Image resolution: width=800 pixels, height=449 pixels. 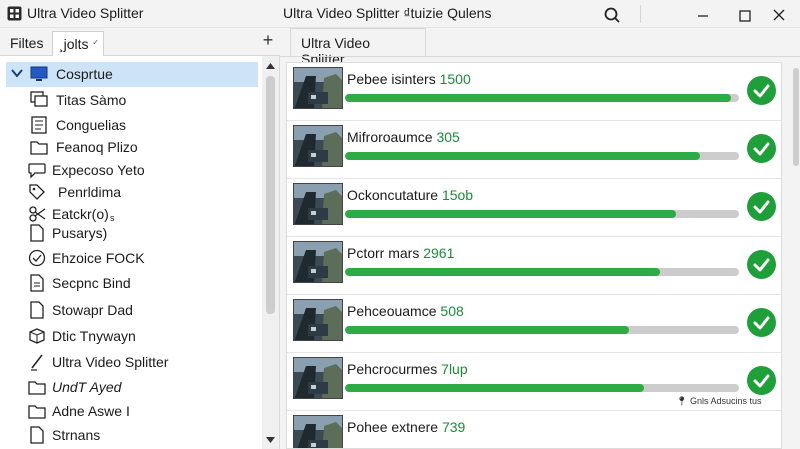 I want to click on maximize-button, so click(x=745, y=15).